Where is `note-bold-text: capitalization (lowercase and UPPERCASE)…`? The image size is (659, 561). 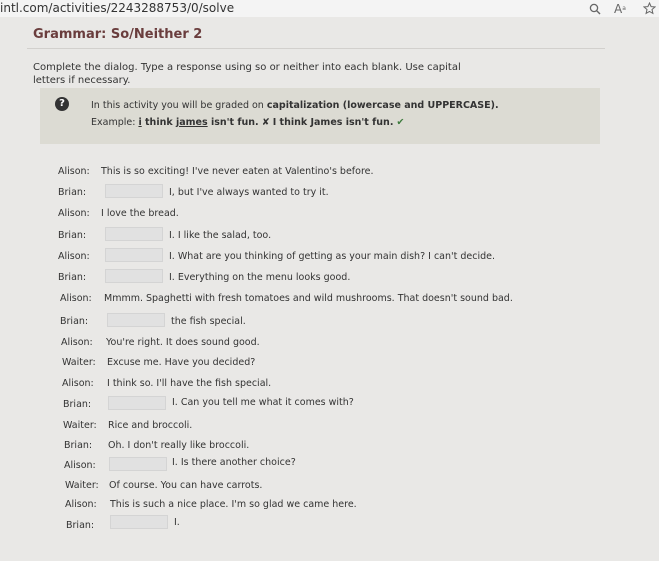 note-bold-text: capitalization (lowercase and UPPERCASE)… is located at coordinates (382, 105).